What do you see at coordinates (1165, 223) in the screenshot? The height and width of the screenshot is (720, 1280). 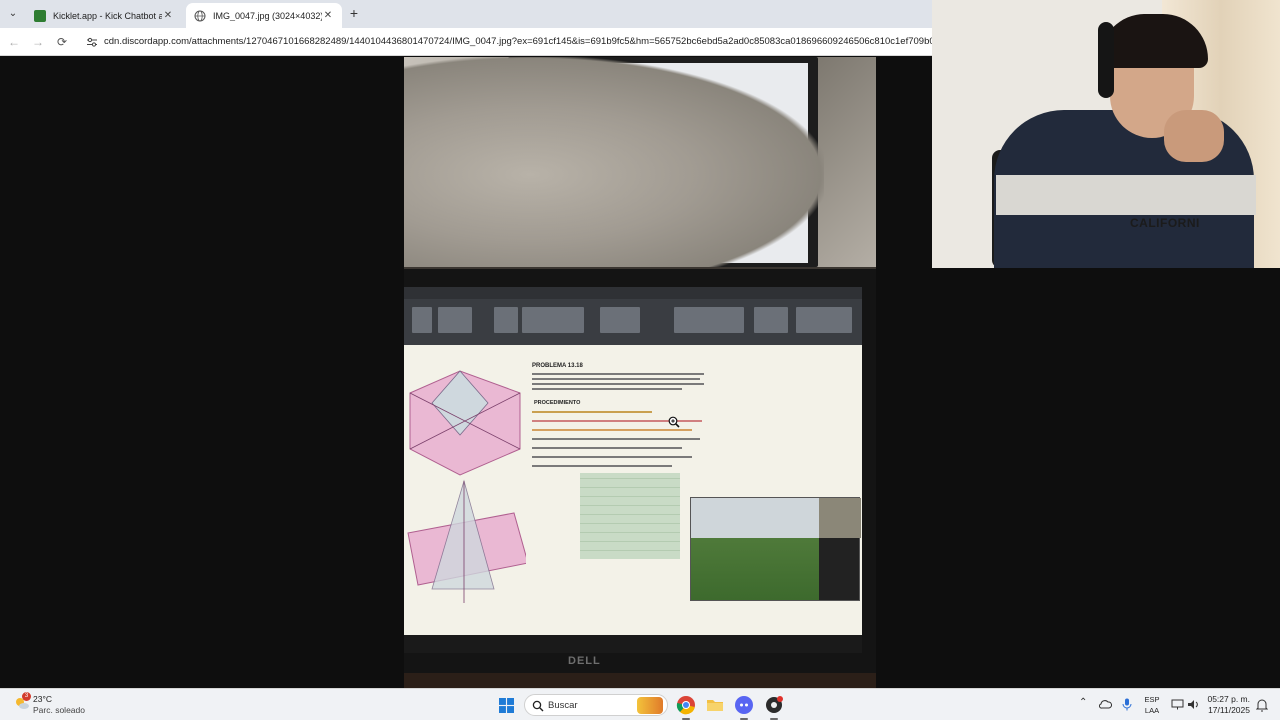 I see `hoodie-text: CALIFORNI` at bounding box center [1165, 223].